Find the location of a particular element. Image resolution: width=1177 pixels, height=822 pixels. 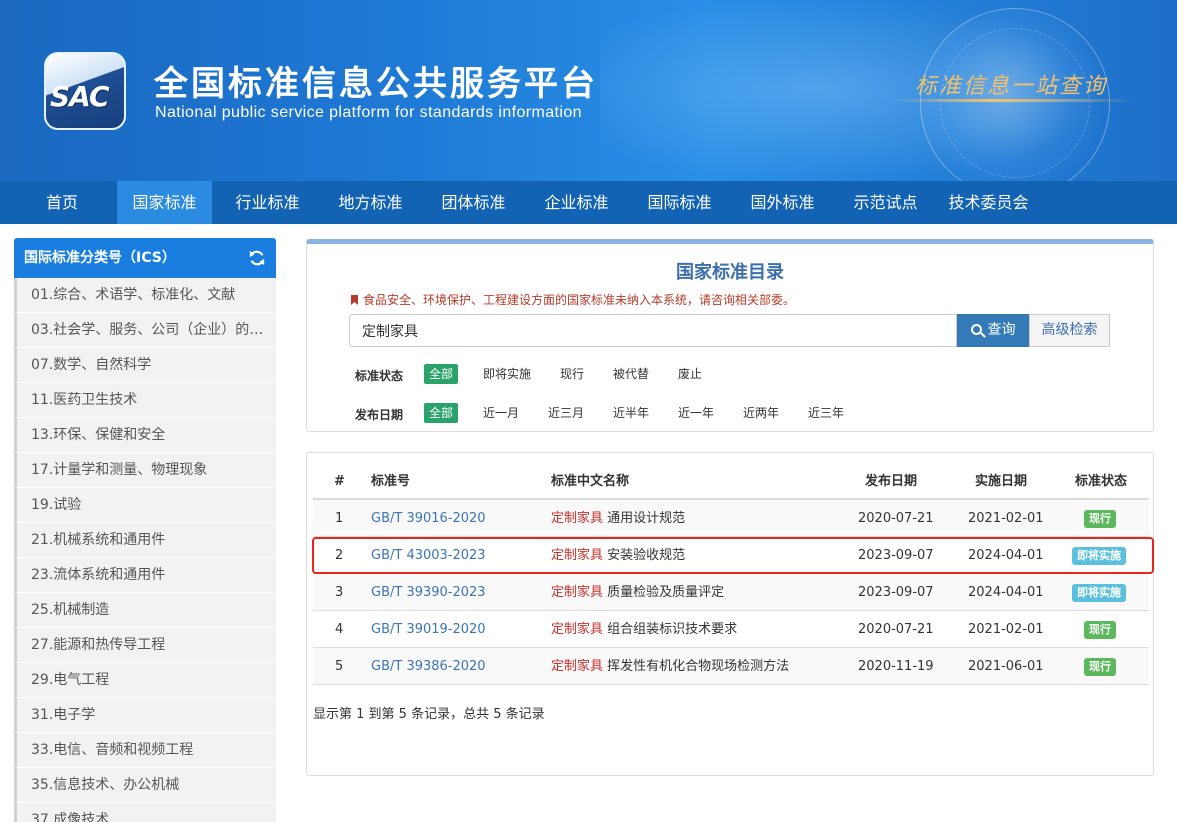

sidebar-item: 01.综合、术语学、标准化、文献 is located at coordinates (145, 295).